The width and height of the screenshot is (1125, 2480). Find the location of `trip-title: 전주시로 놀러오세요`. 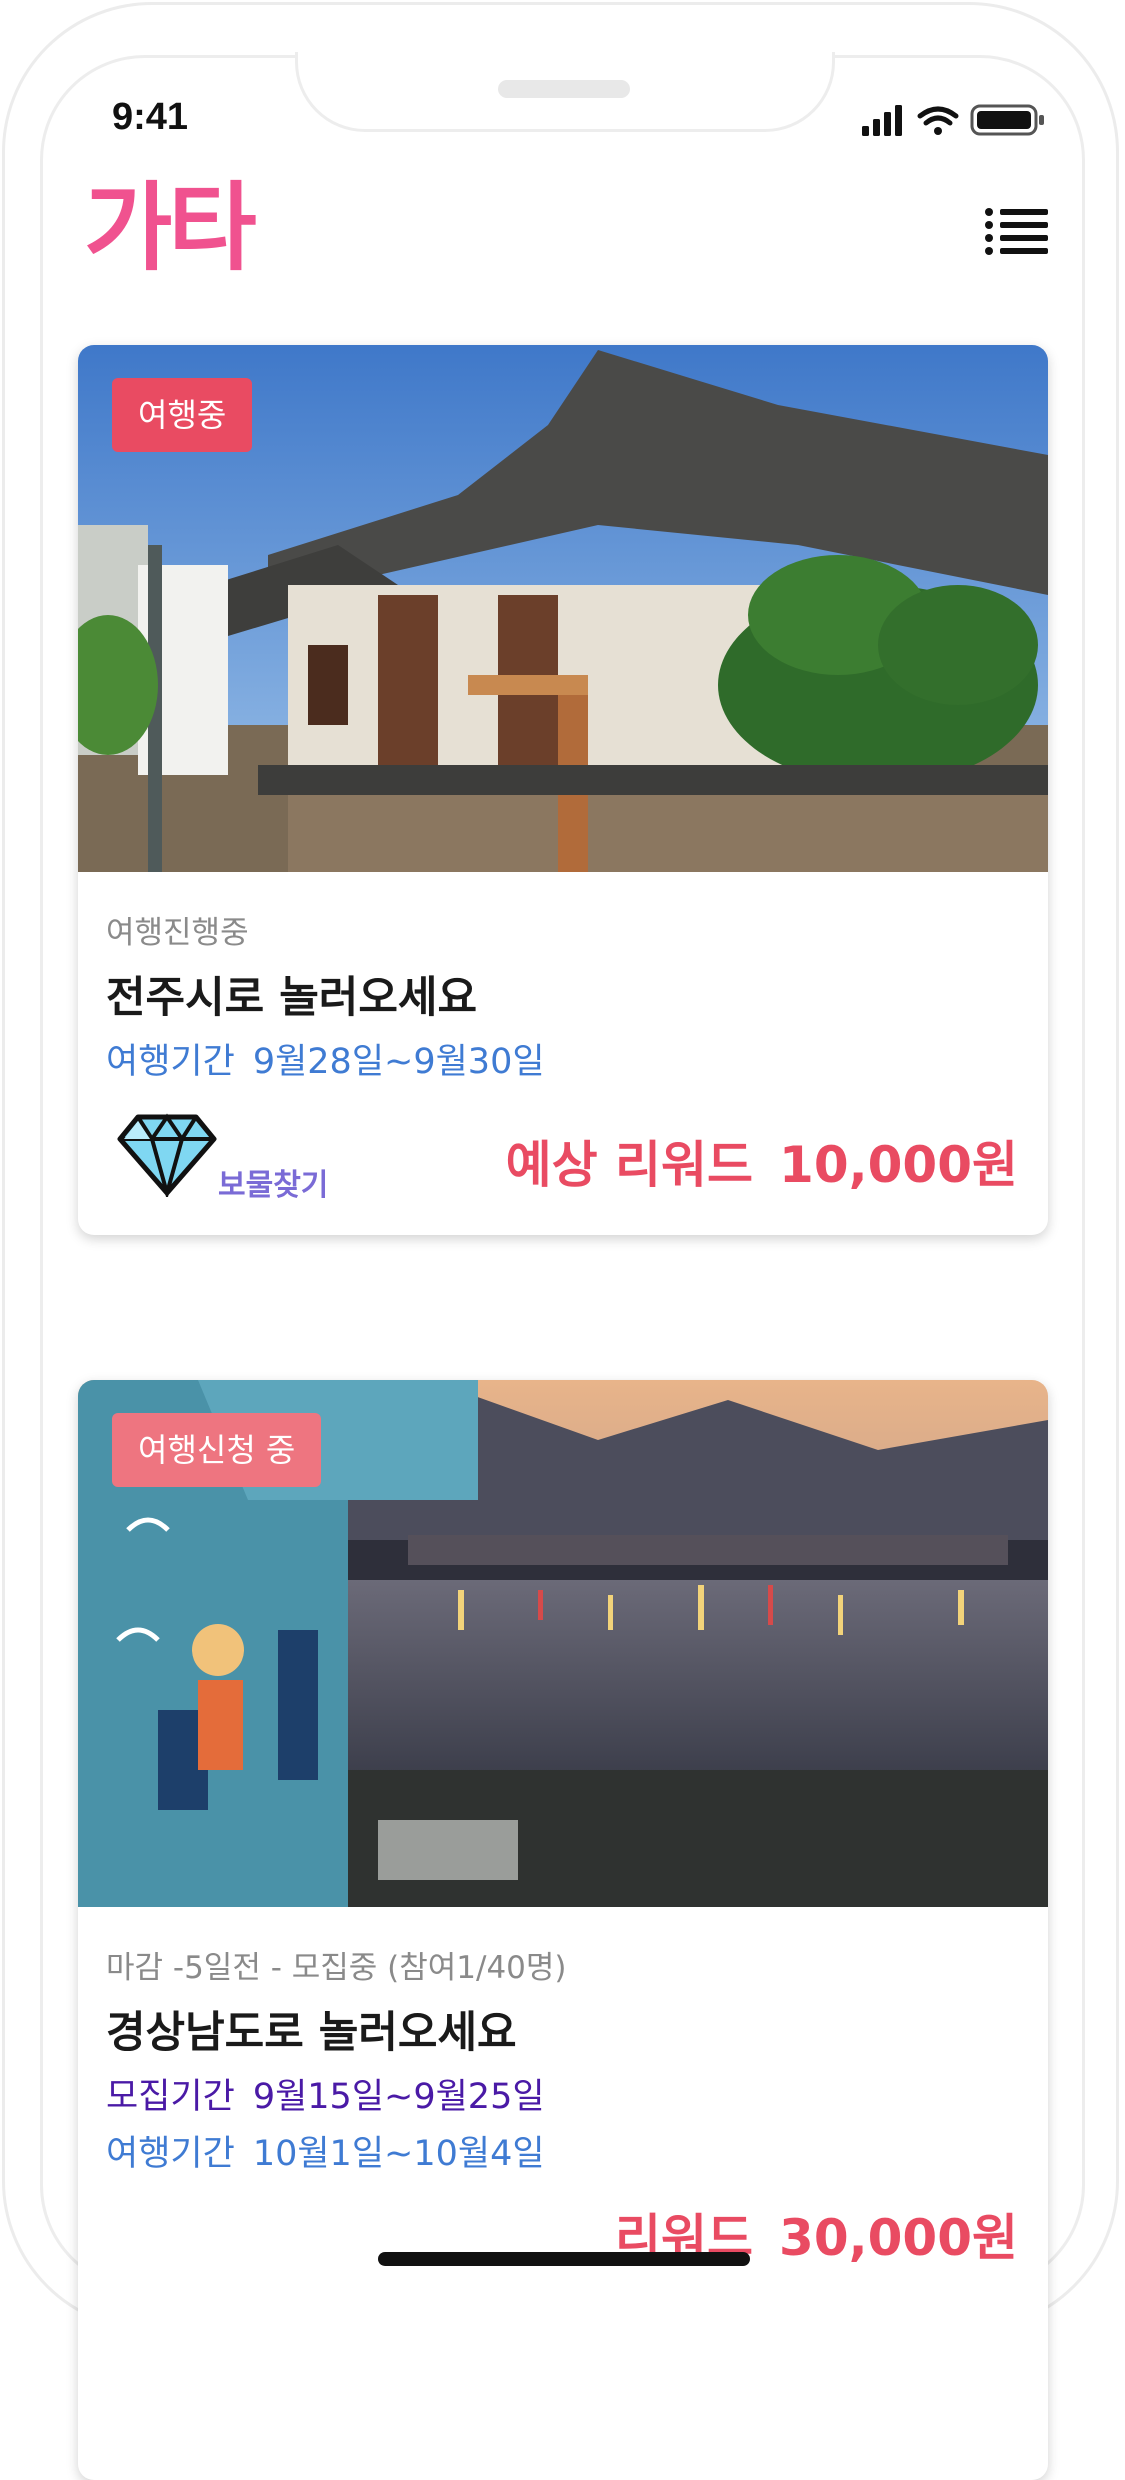

trip-title: 전주시로 놀러오세요 is located at coordinates (292, 998).